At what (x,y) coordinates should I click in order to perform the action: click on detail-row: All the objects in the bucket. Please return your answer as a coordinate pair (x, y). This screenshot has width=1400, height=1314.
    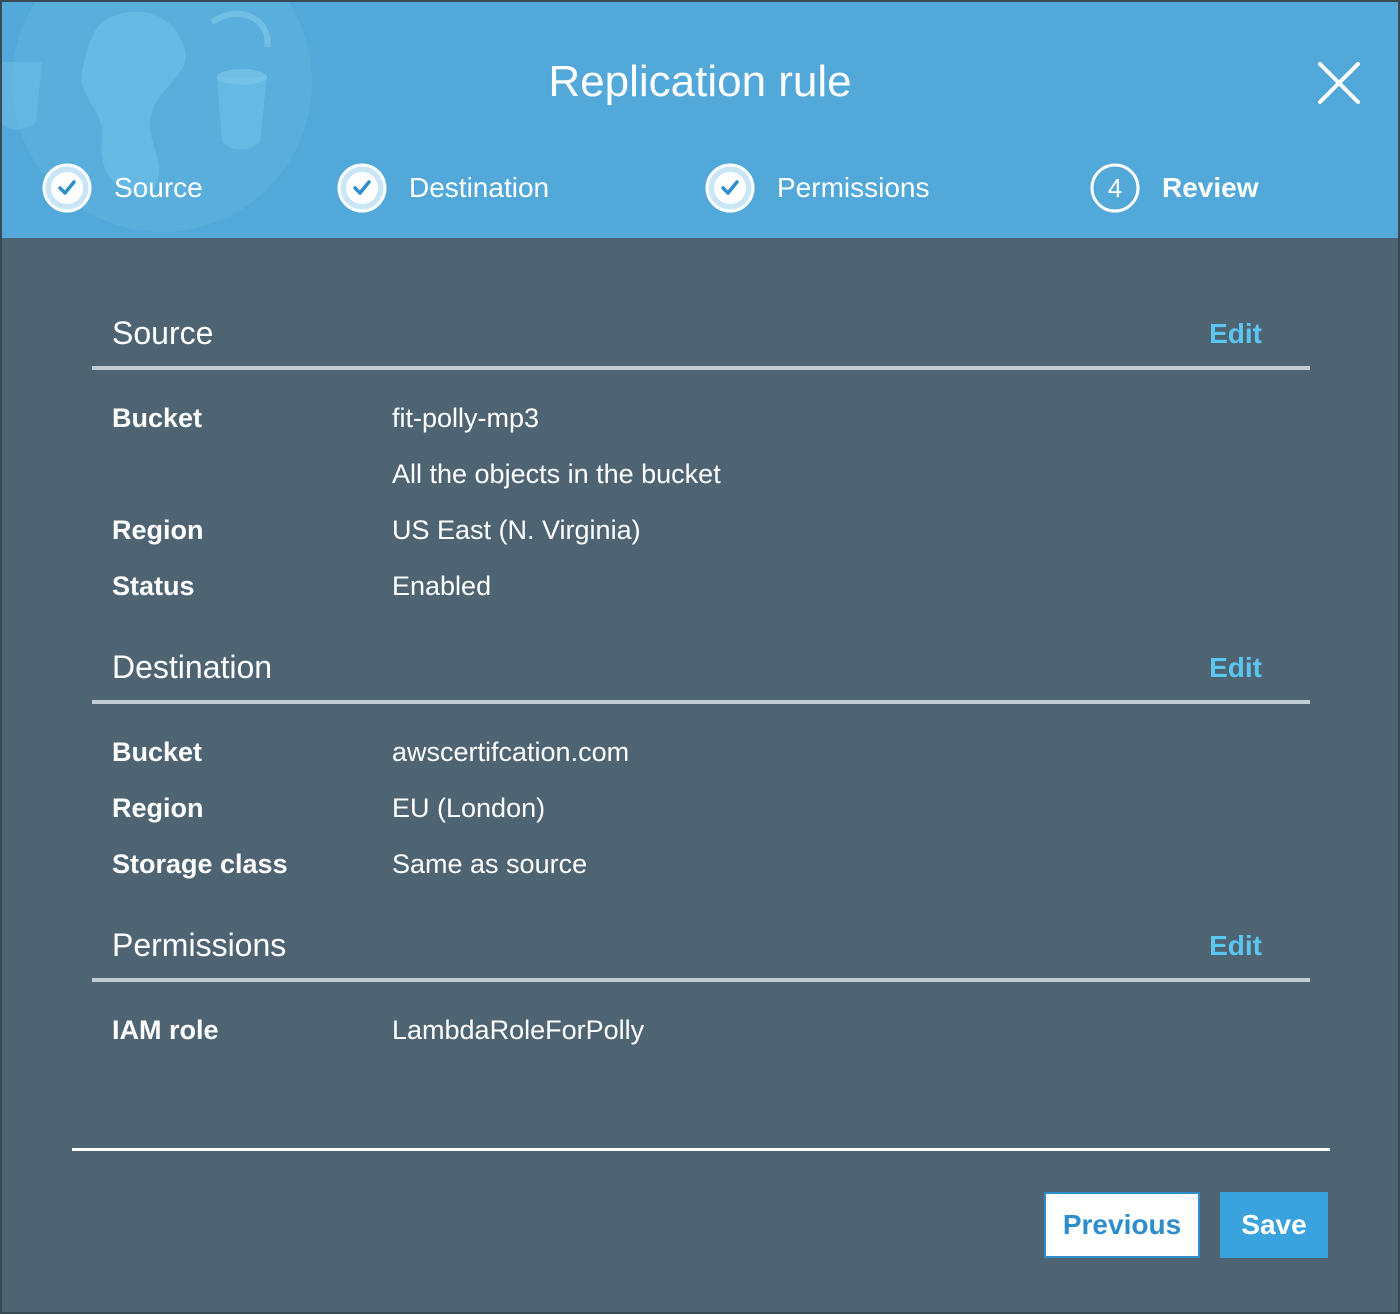
    Looking at the image, I should click on (702, 474).